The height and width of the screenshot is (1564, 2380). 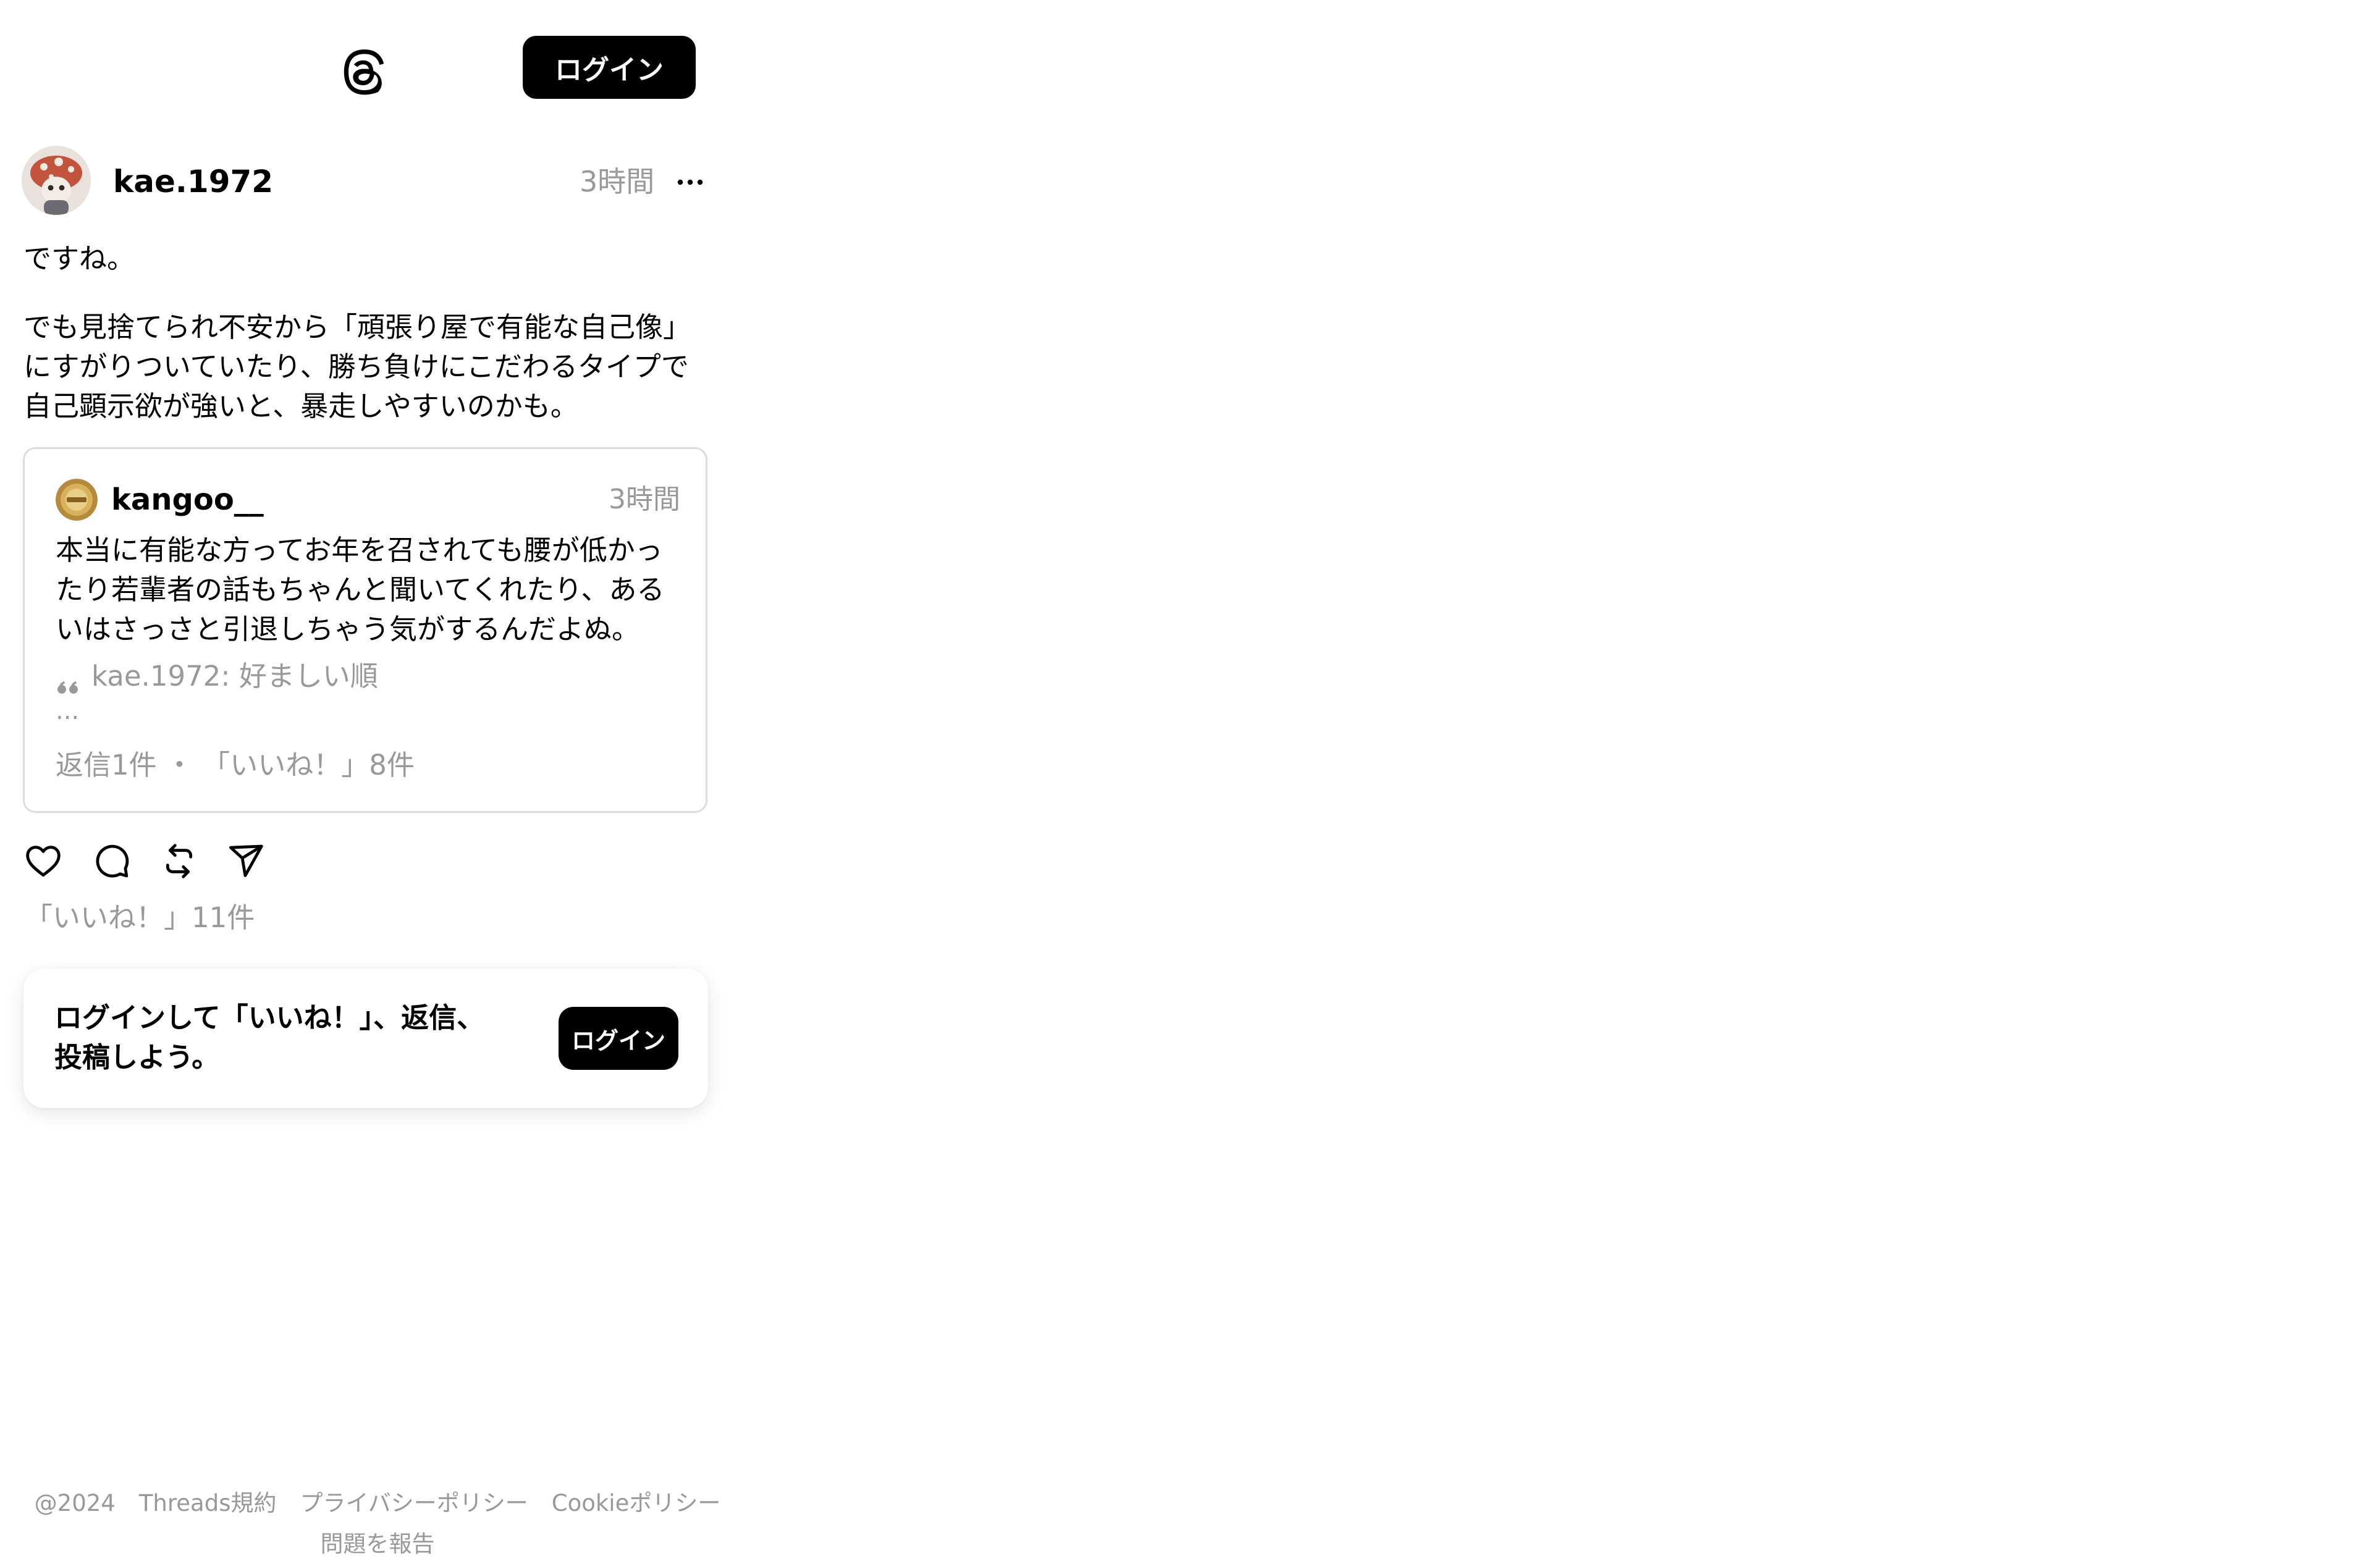 What do you see at coordinates (618, 1038) in the screenshot?
I see `prompt-login-button: ログイン` at bounding box center [618, 1038].